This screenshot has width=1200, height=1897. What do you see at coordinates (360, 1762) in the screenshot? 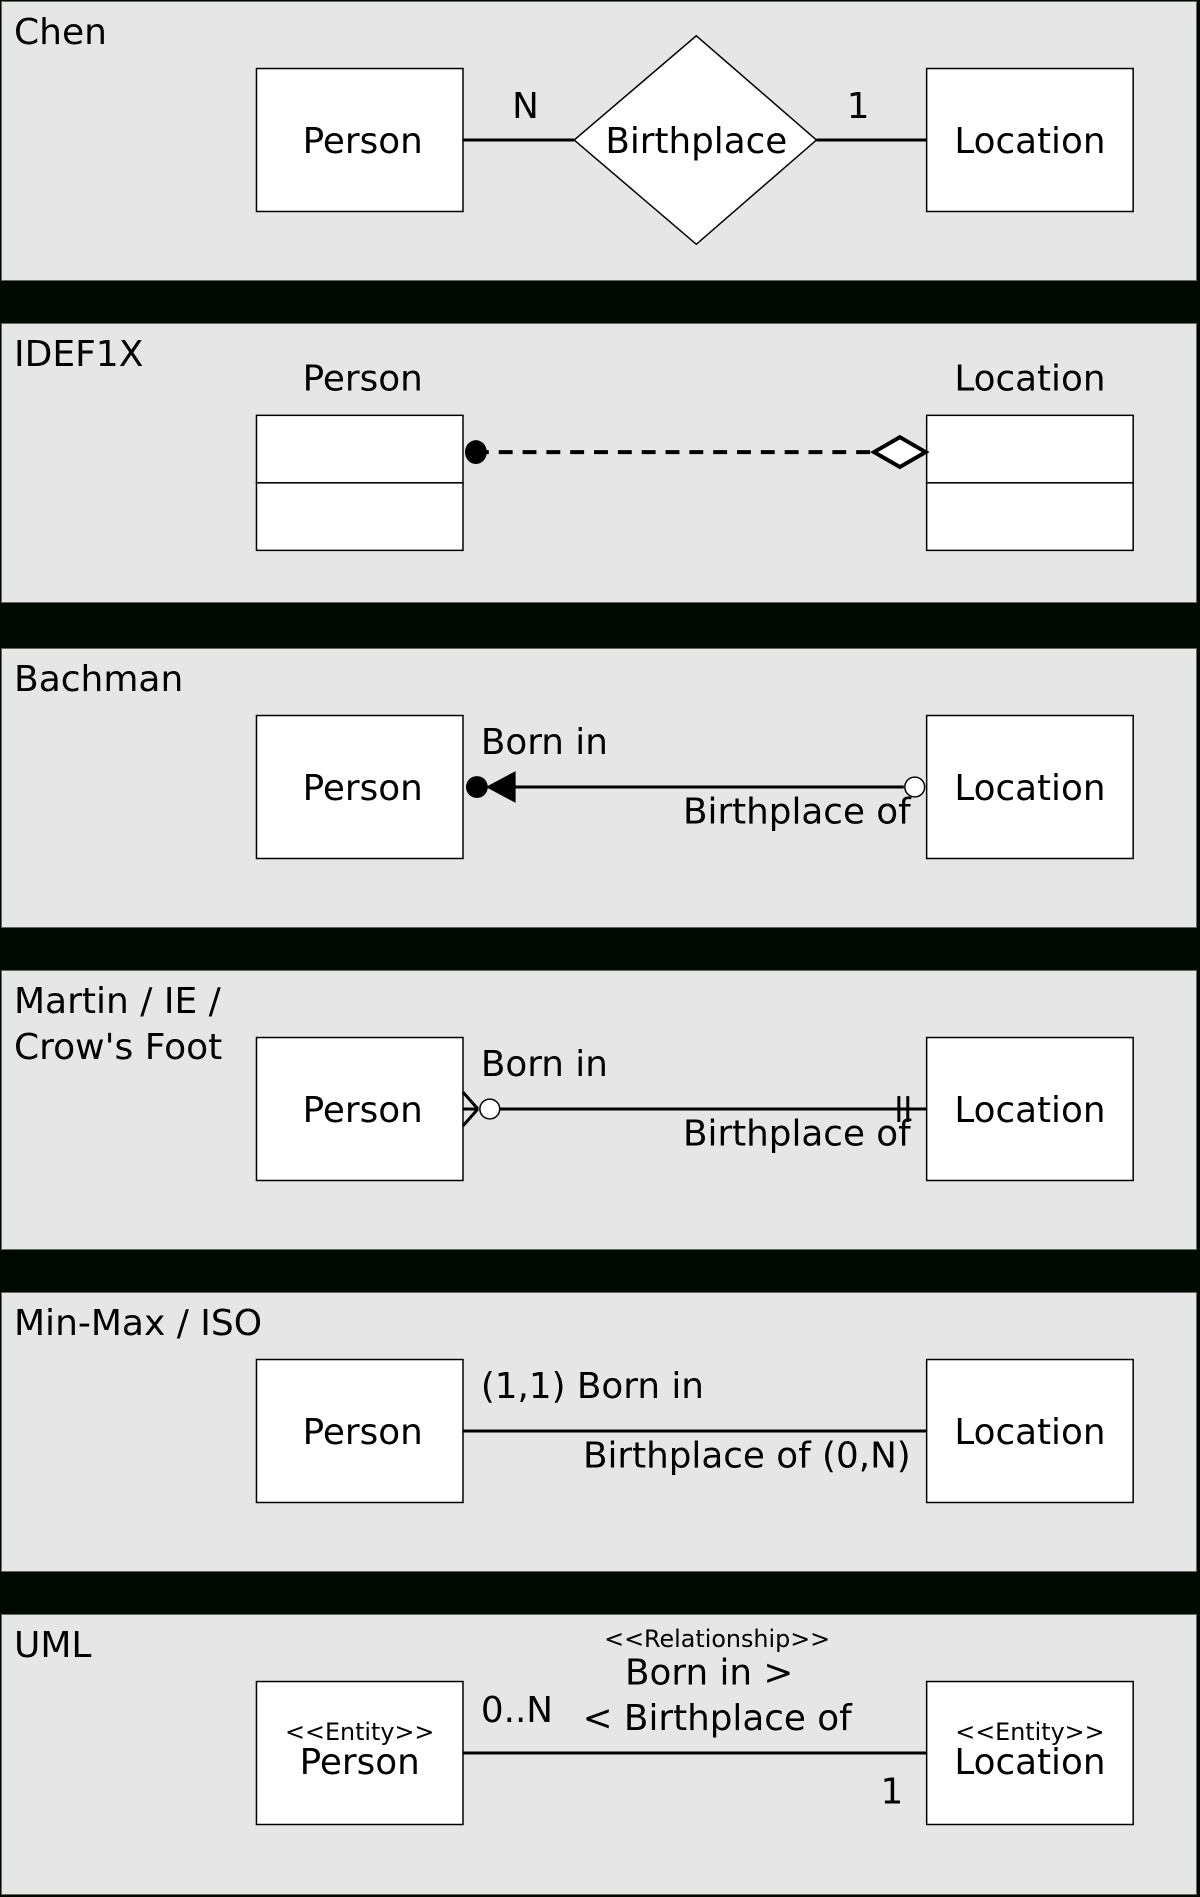
I see `uml-entity-person-label: Person` at bounding box center [360, 1762].